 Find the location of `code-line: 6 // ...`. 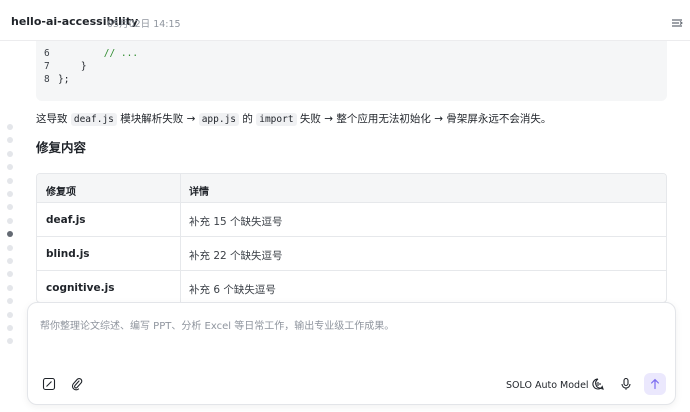

code-line: 6 // ... is located at coordinates (91, 54).